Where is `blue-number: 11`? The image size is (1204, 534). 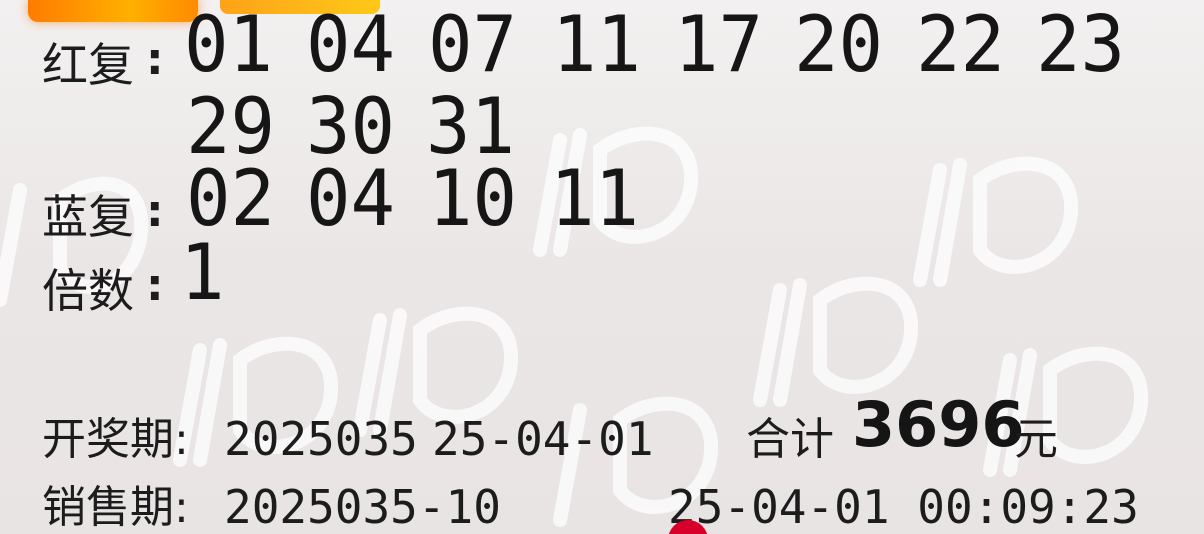
blue-number: 11 is located at coordinates (595, 198).